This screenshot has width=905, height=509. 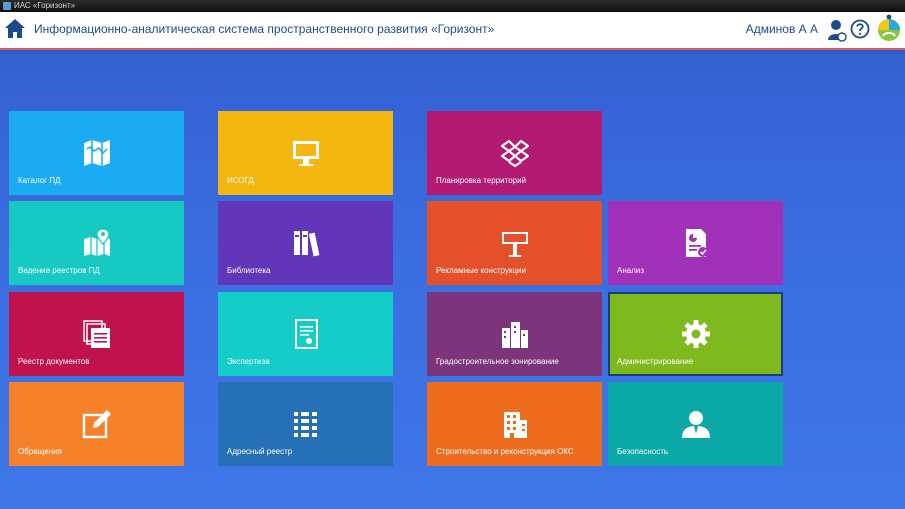 I want to click on user-icon, so click(x=695, y=424).